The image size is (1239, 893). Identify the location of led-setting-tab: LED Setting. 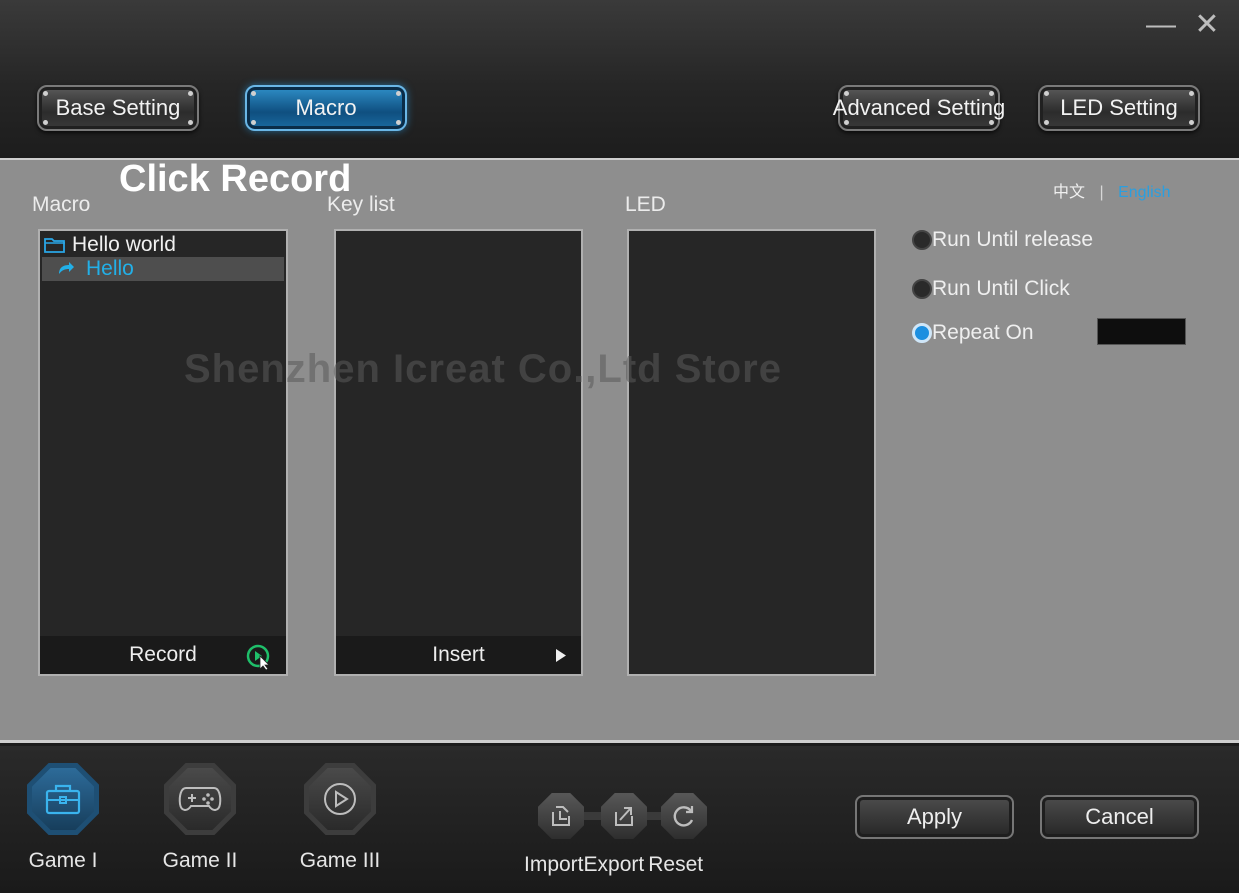
(1119, 108).